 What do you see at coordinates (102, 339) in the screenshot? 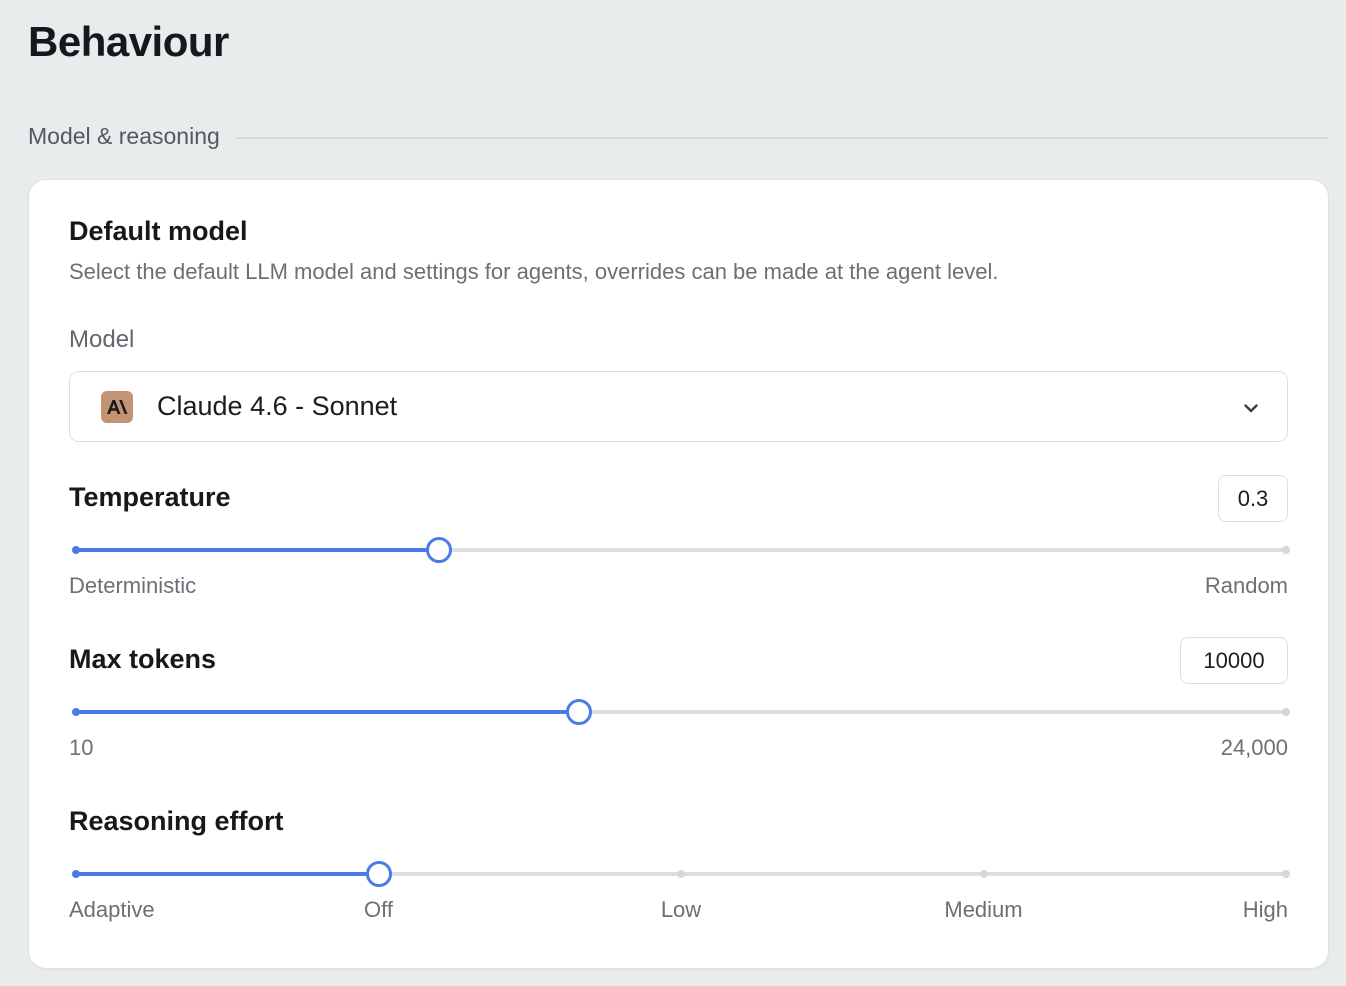
I see `model-field-label: Model` at bounding box center [102, 339].